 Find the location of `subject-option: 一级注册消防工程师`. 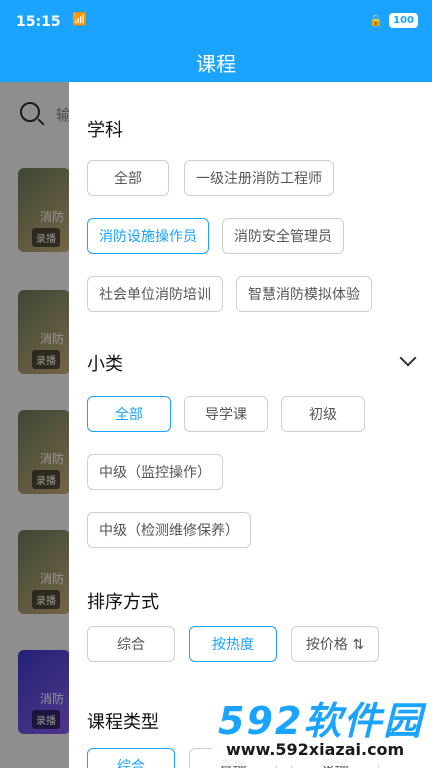

subject-option: 一级注册消防工程师 is located at coordinates (259, 178).